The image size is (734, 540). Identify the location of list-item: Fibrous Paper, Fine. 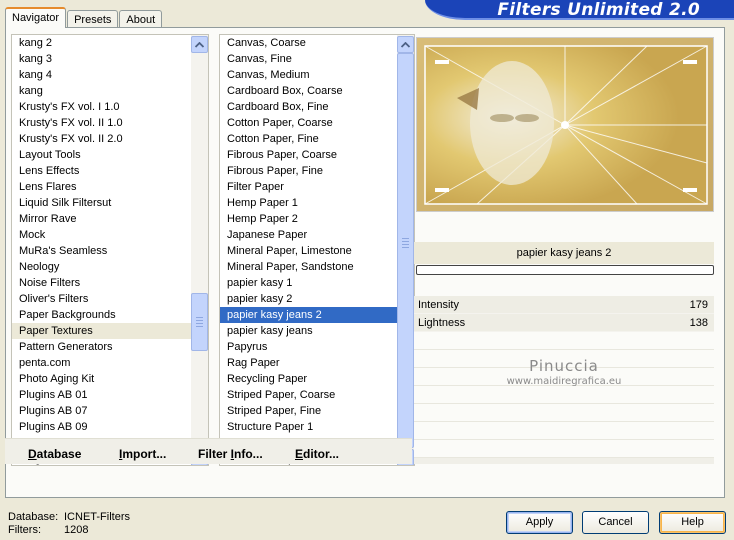
(309, 171).